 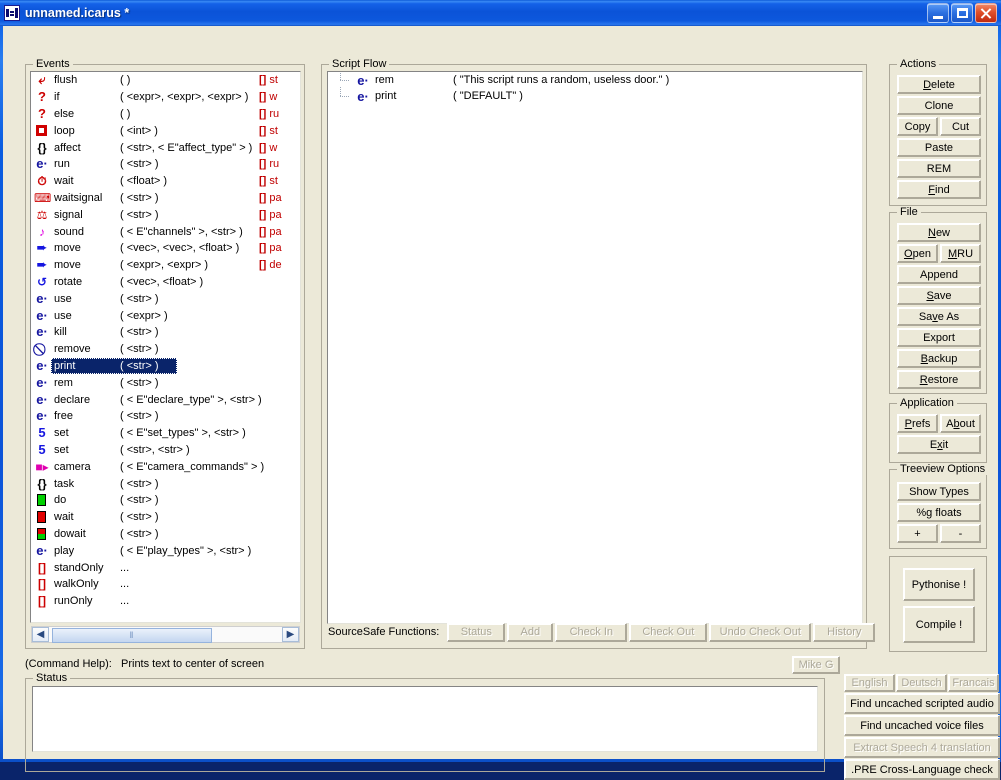 What do you see at coordinates (165, 231) in the screenshot?
I see `events-list-item: ♪ sound ( < E"channels" >, <str> ) [] pa` at bounding box center [165, 231].